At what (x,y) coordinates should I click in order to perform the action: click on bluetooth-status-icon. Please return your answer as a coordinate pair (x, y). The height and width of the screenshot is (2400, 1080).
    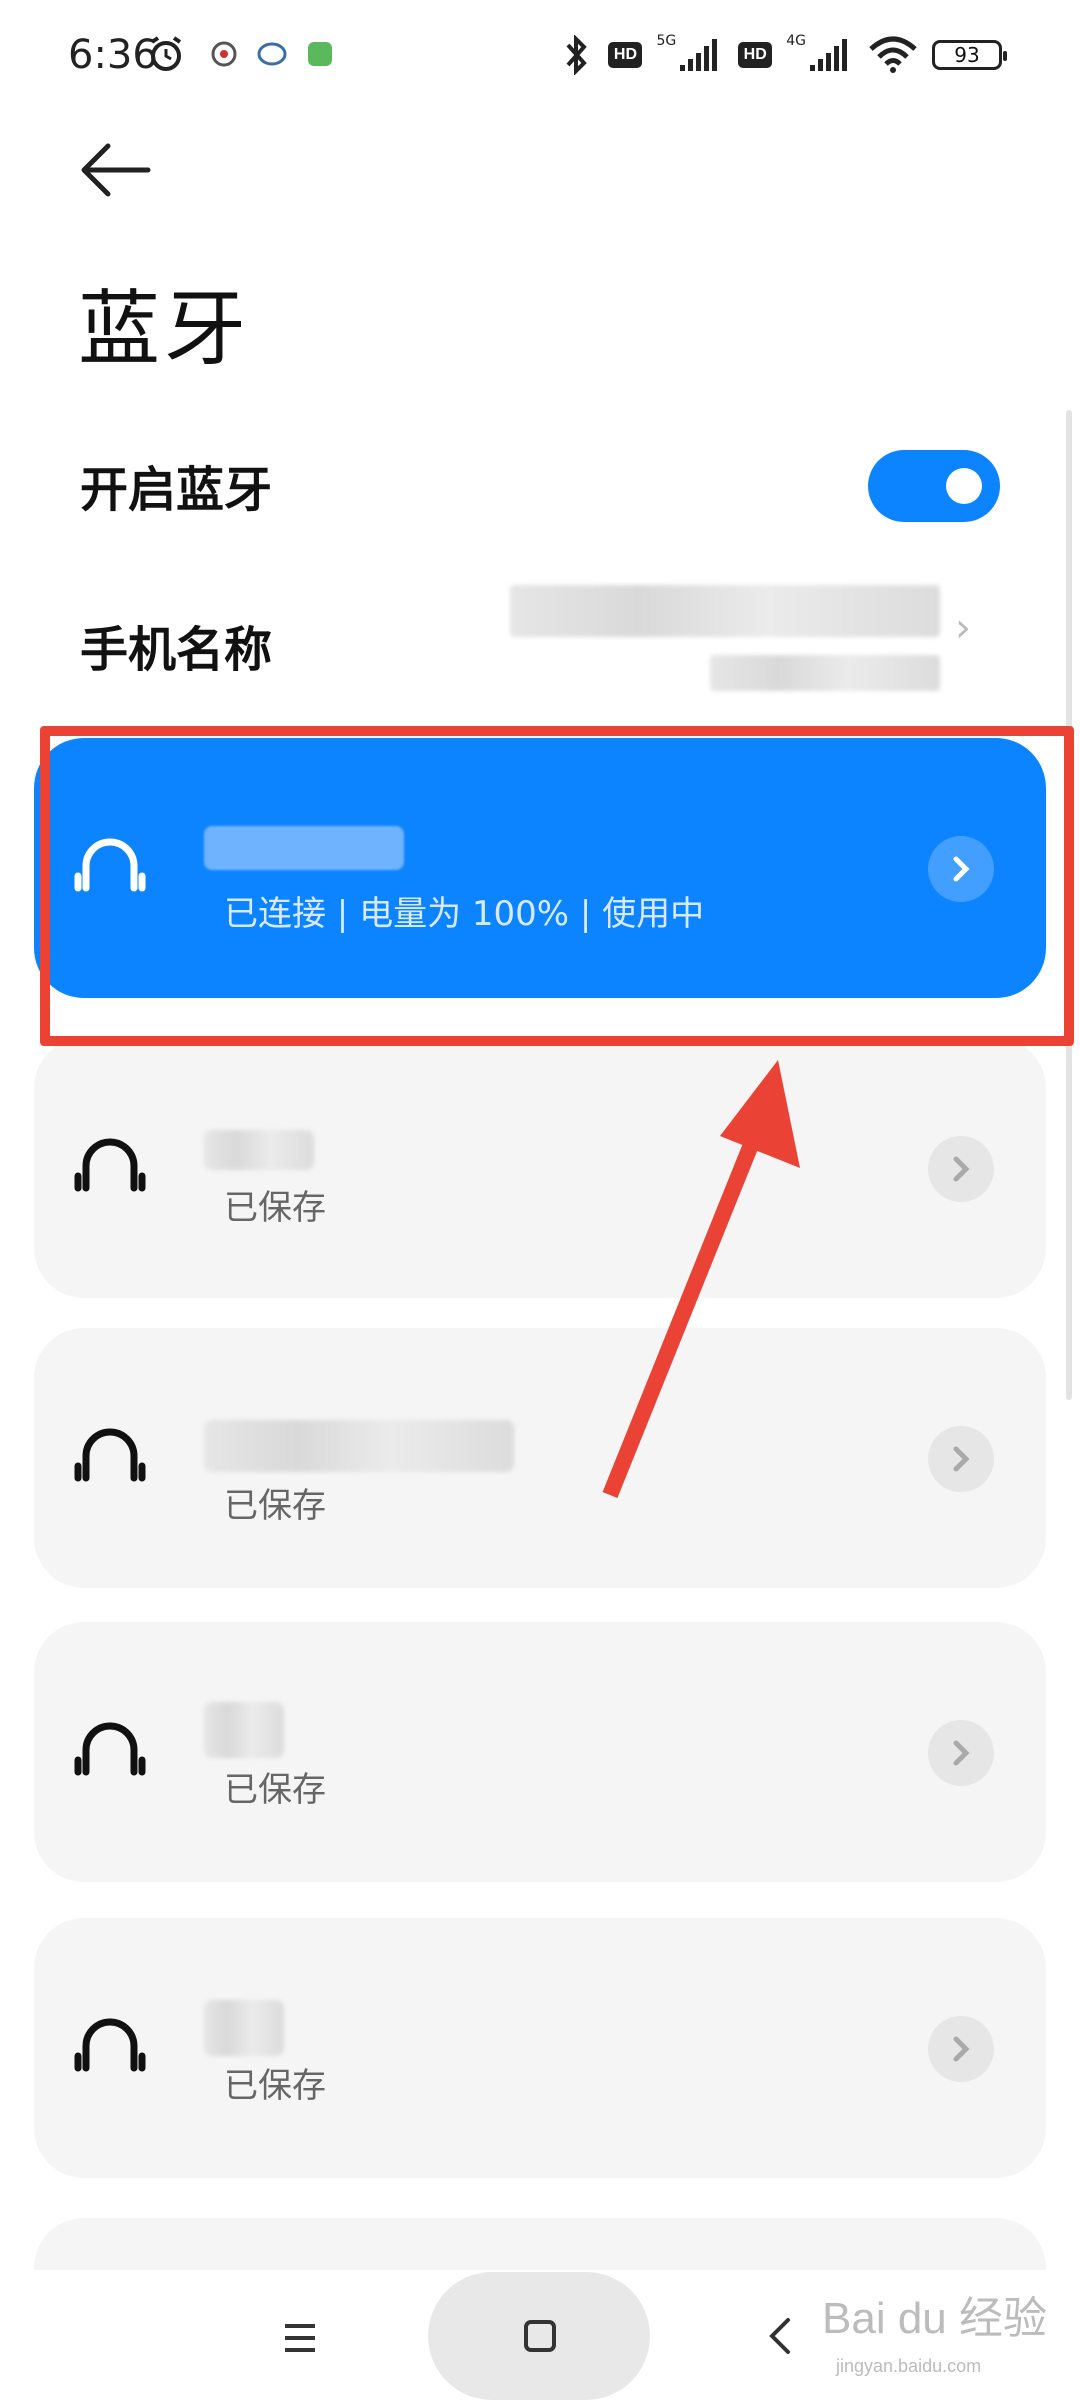
    Looking at the image, I should click on (577, 55).